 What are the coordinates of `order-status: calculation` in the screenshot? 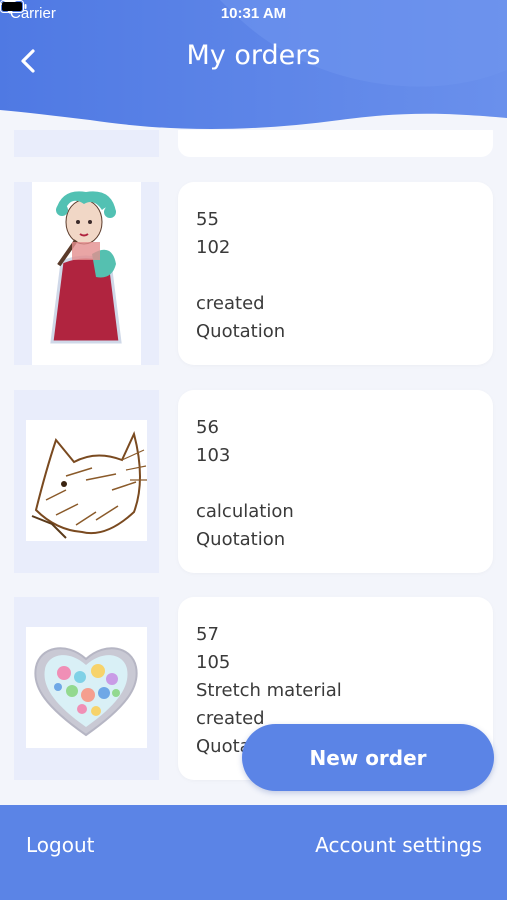 It's located at (245, 511).